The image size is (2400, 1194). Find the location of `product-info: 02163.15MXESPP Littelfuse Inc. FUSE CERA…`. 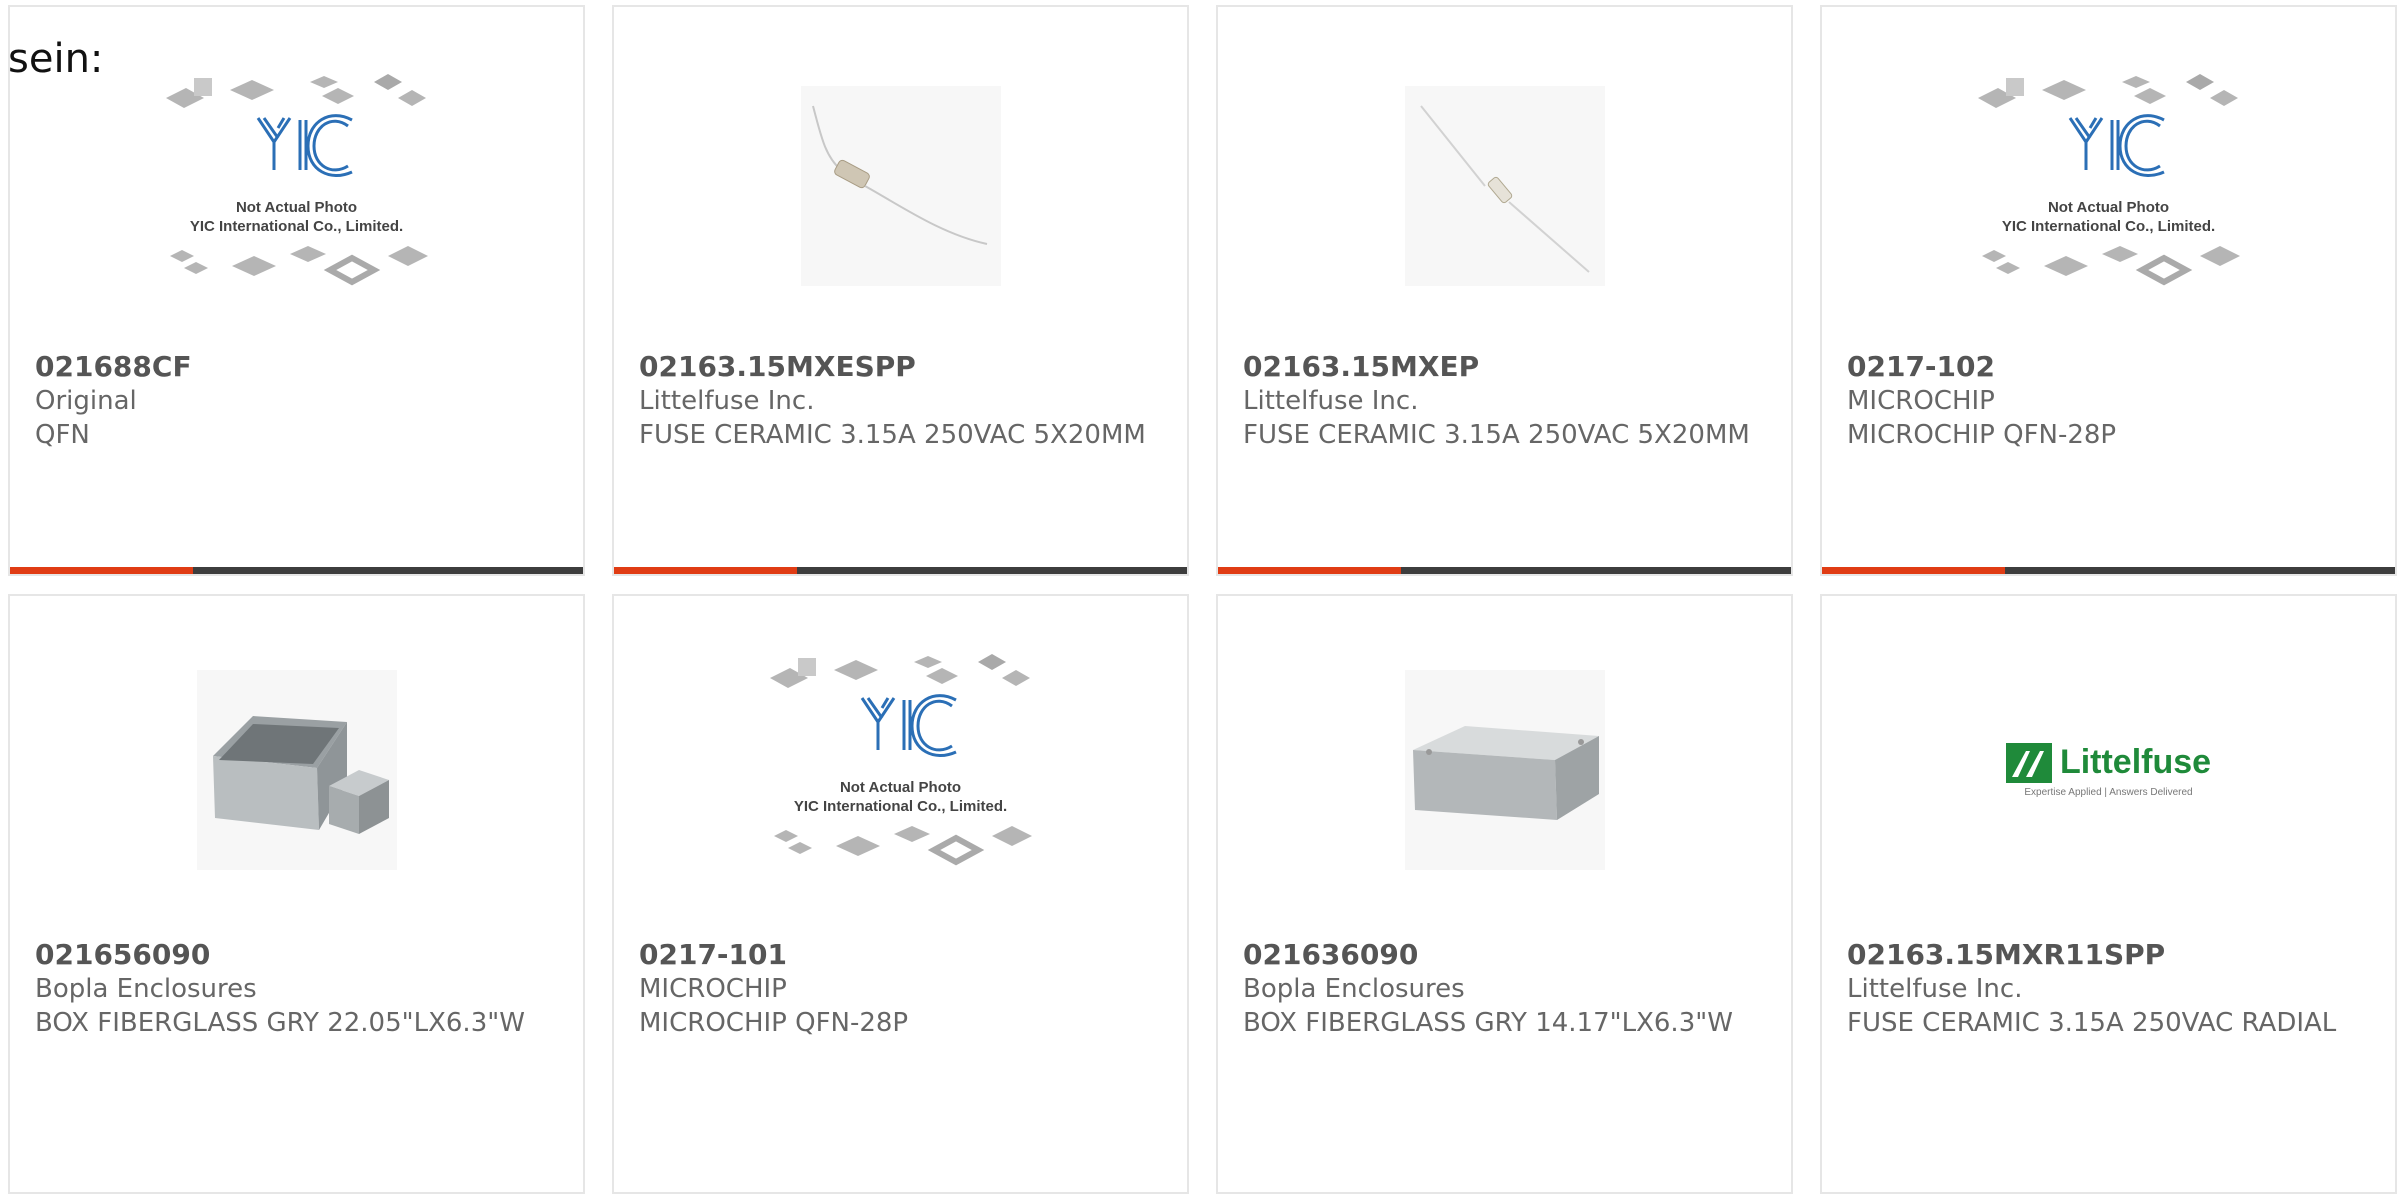

product-info: 02163.15MXESPP Littelfuse Inc. FUSE CERA… is located at coordinates (903, 401).